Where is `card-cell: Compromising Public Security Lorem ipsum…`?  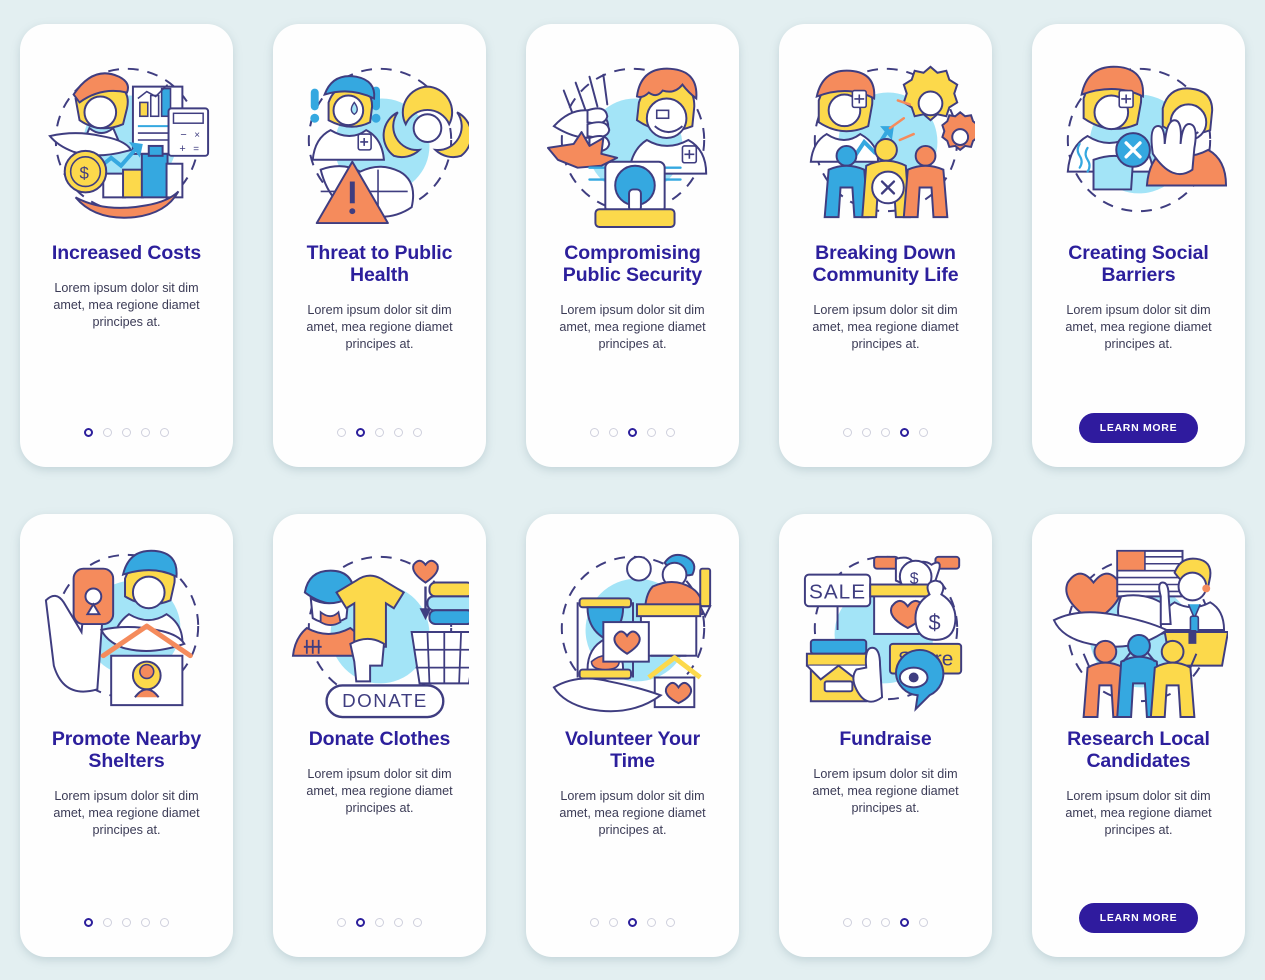 card-cell: Compromising Public Security Lorem ipsum… is located at coordinates (632, 245).